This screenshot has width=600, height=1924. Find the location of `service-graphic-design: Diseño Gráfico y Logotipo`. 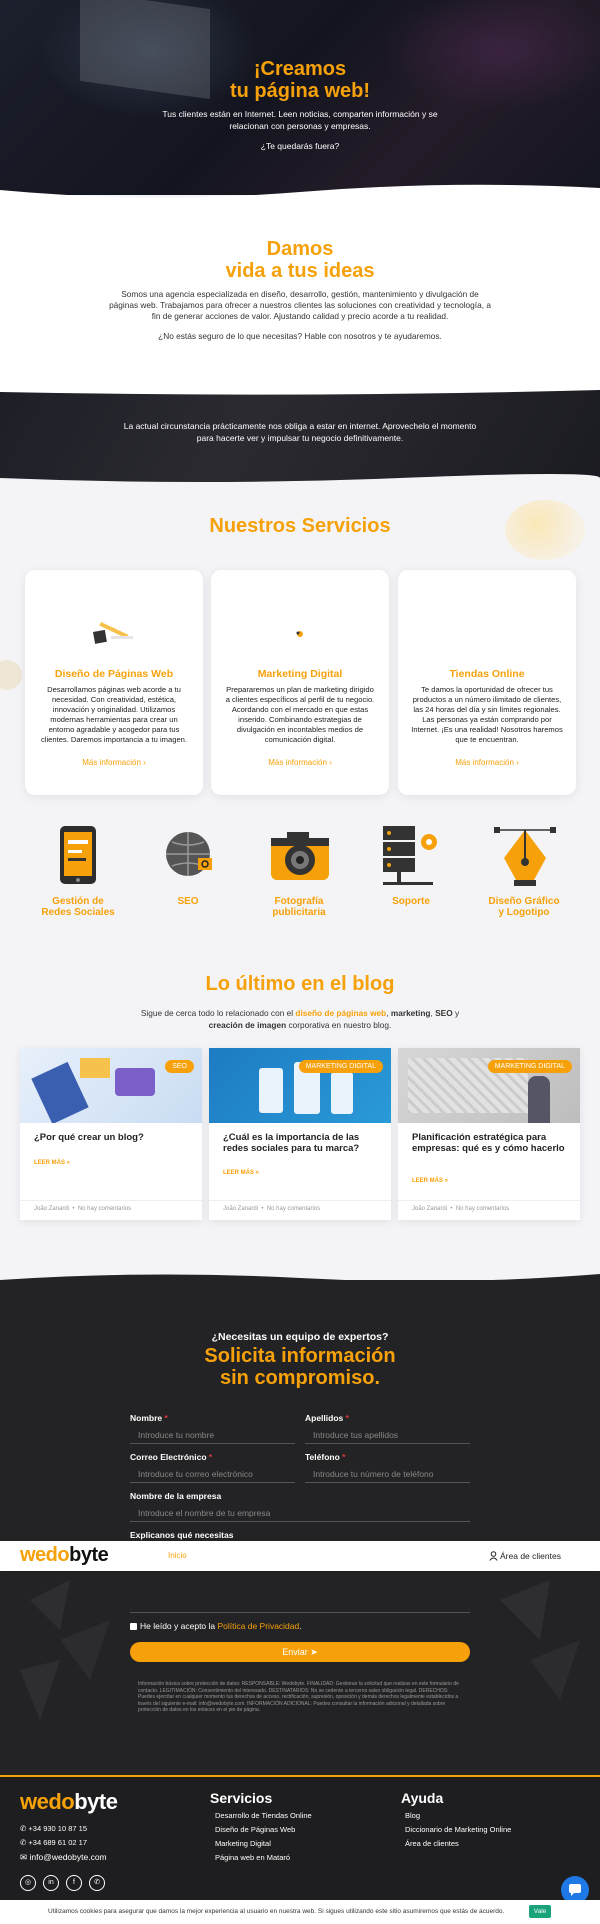

service-graphic-design: Diseño Gráfico y Logotipo is located at coordinates (524, 870).